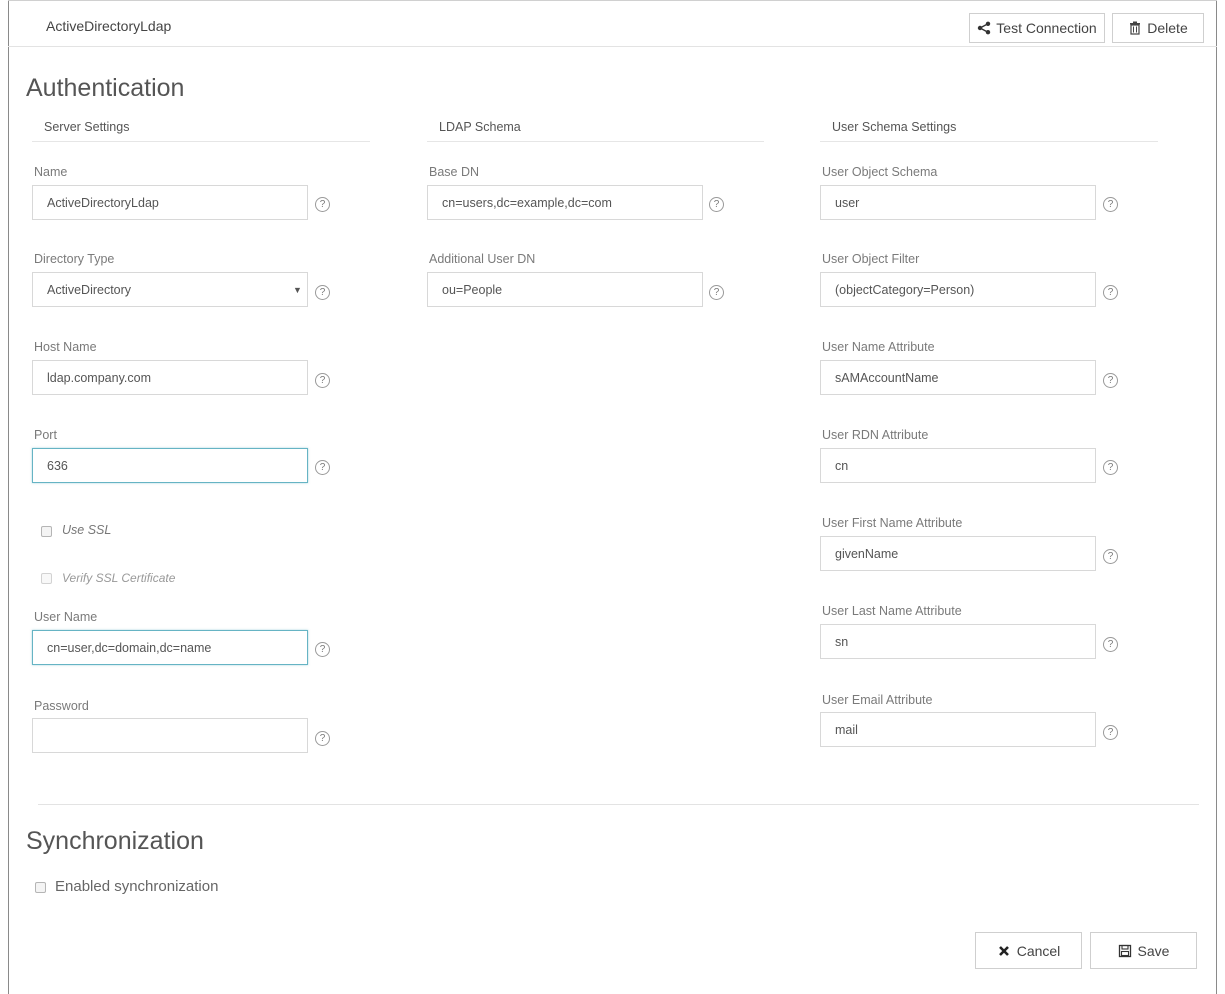 This screenshot has width=1225, height=994. I want to click on base-dn-field: cn=users,dc=example,dc=com, so click(565, 202).